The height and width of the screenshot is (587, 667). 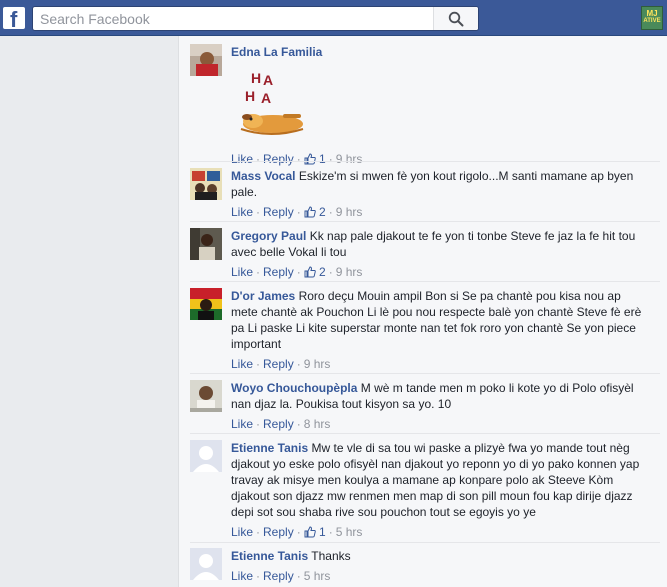 What do you see at coordinates (425, 567) in the screenshot?
I see `comment: Etienne Tanis Thanks Like · Reply · 5 hrs` at bounding box center [425, 567].